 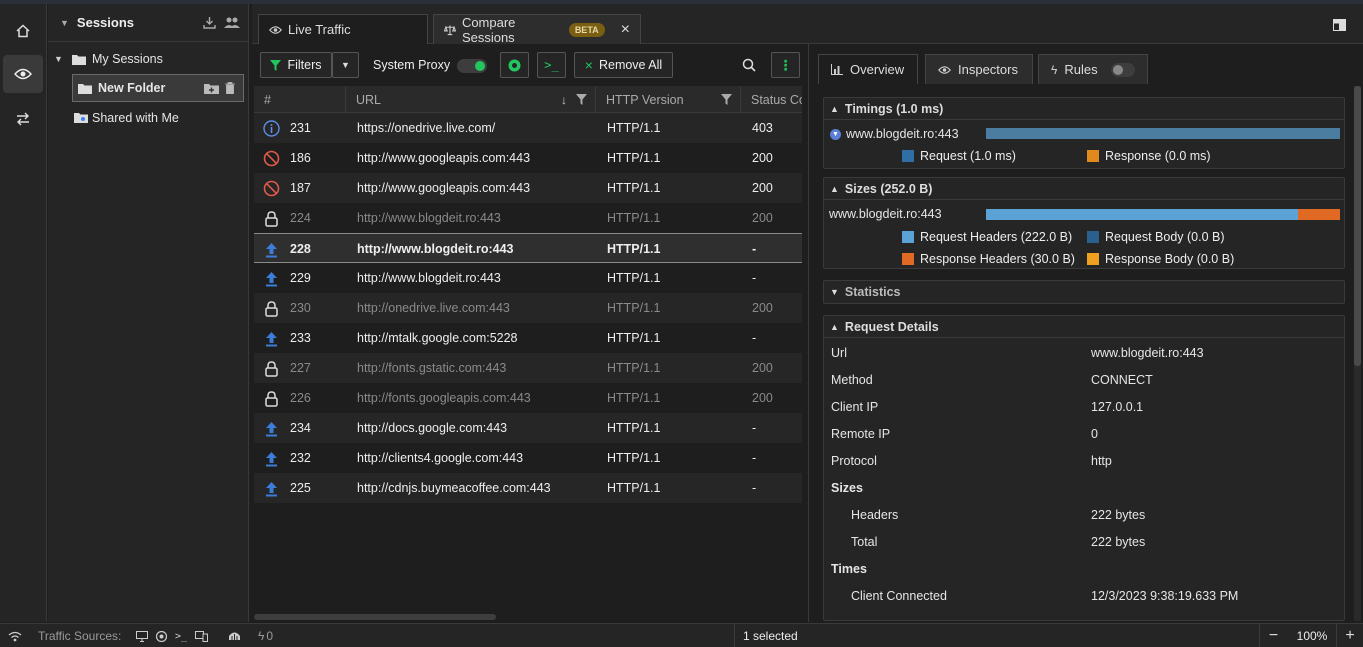 I want to click on remove-all-button: × Remove All, so click(x=623, y=65).